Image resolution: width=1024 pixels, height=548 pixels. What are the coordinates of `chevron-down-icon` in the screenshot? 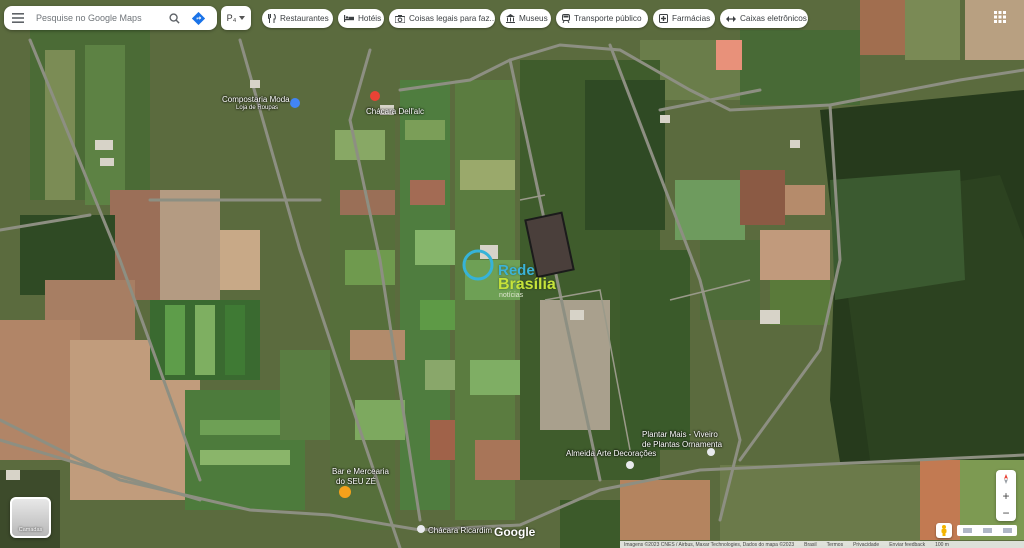 It's located at (242, 18).